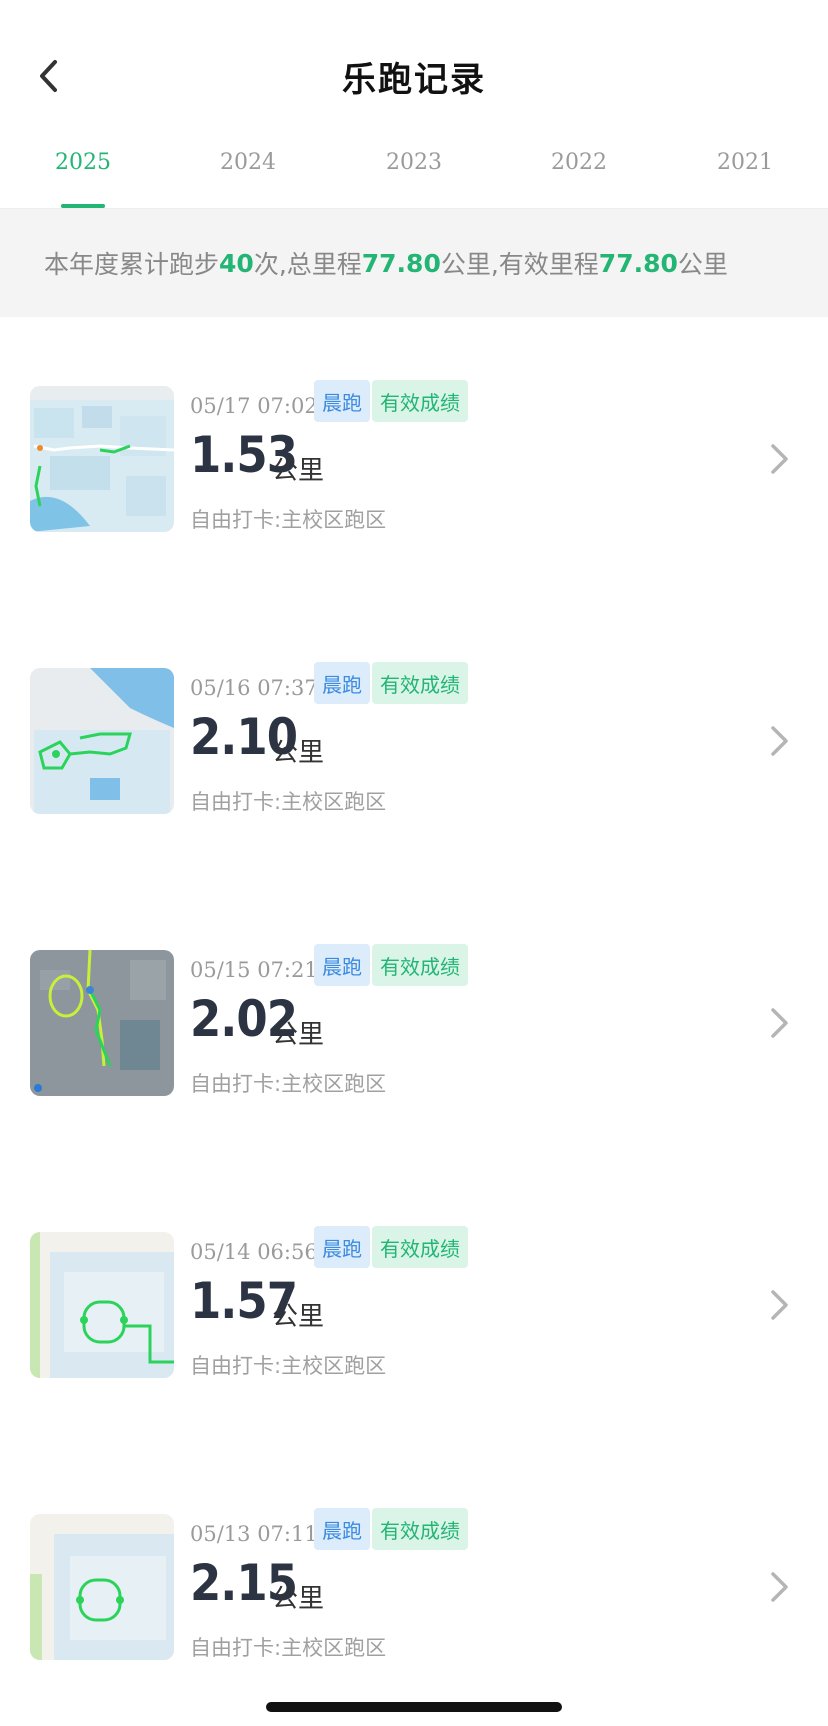 This screenshot has height=1726, width=828. I want to click on record-item: 05/16 07:37 晨跑 有效成绩 2.10 公里 自由打卡:主校区跑区, so click(414, 771).